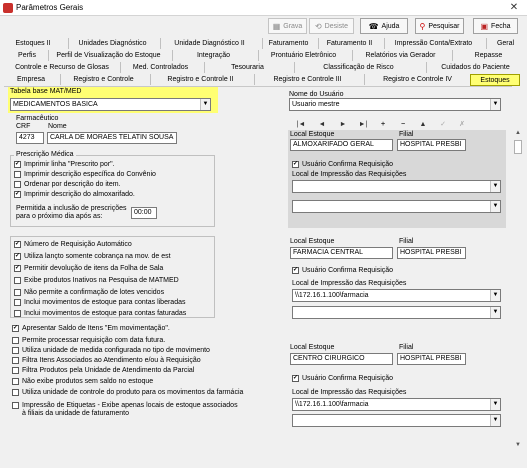 The height and width of the screenshot is (468, 527). What do you see at coordinates (423, 125) in the screenshot?
I see `edit-record-icon: ▲` at bounding box center [423, 125].